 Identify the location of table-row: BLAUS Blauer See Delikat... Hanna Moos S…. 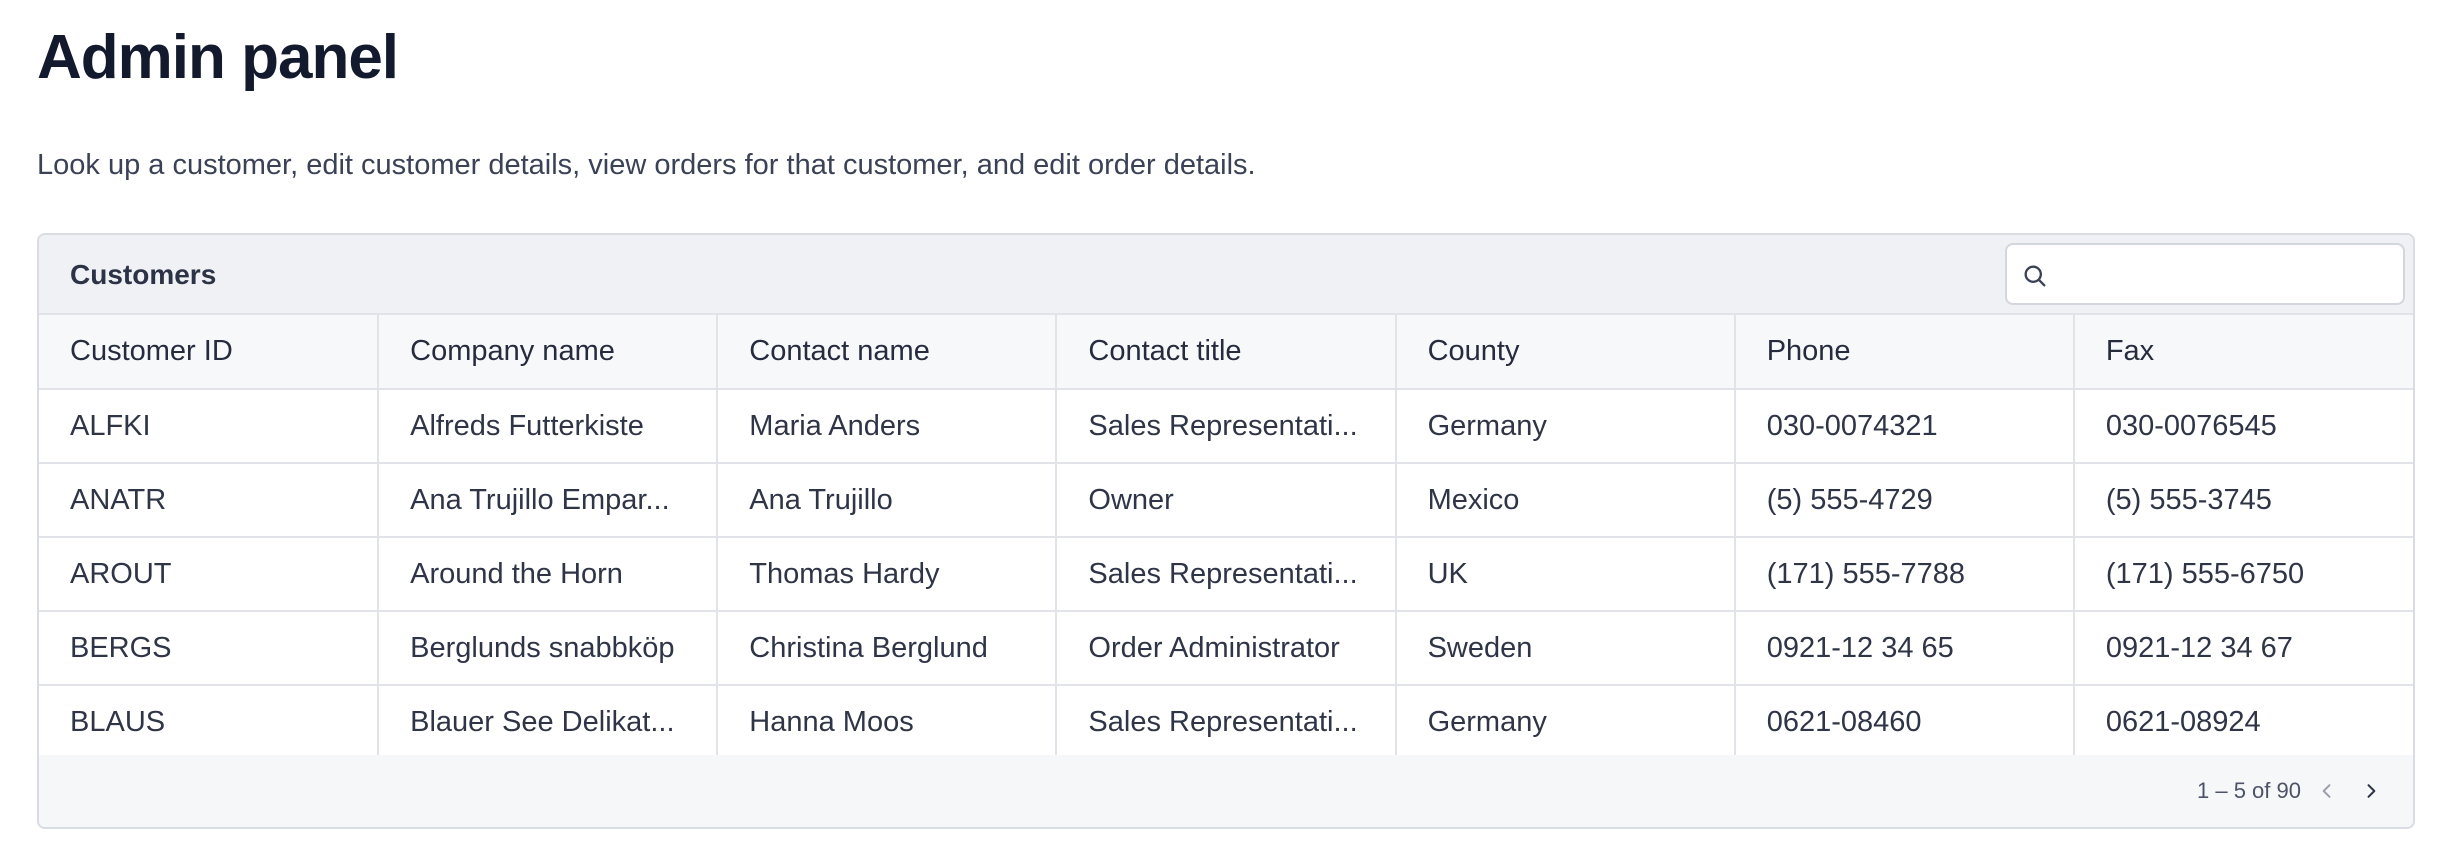
(1226, 722).